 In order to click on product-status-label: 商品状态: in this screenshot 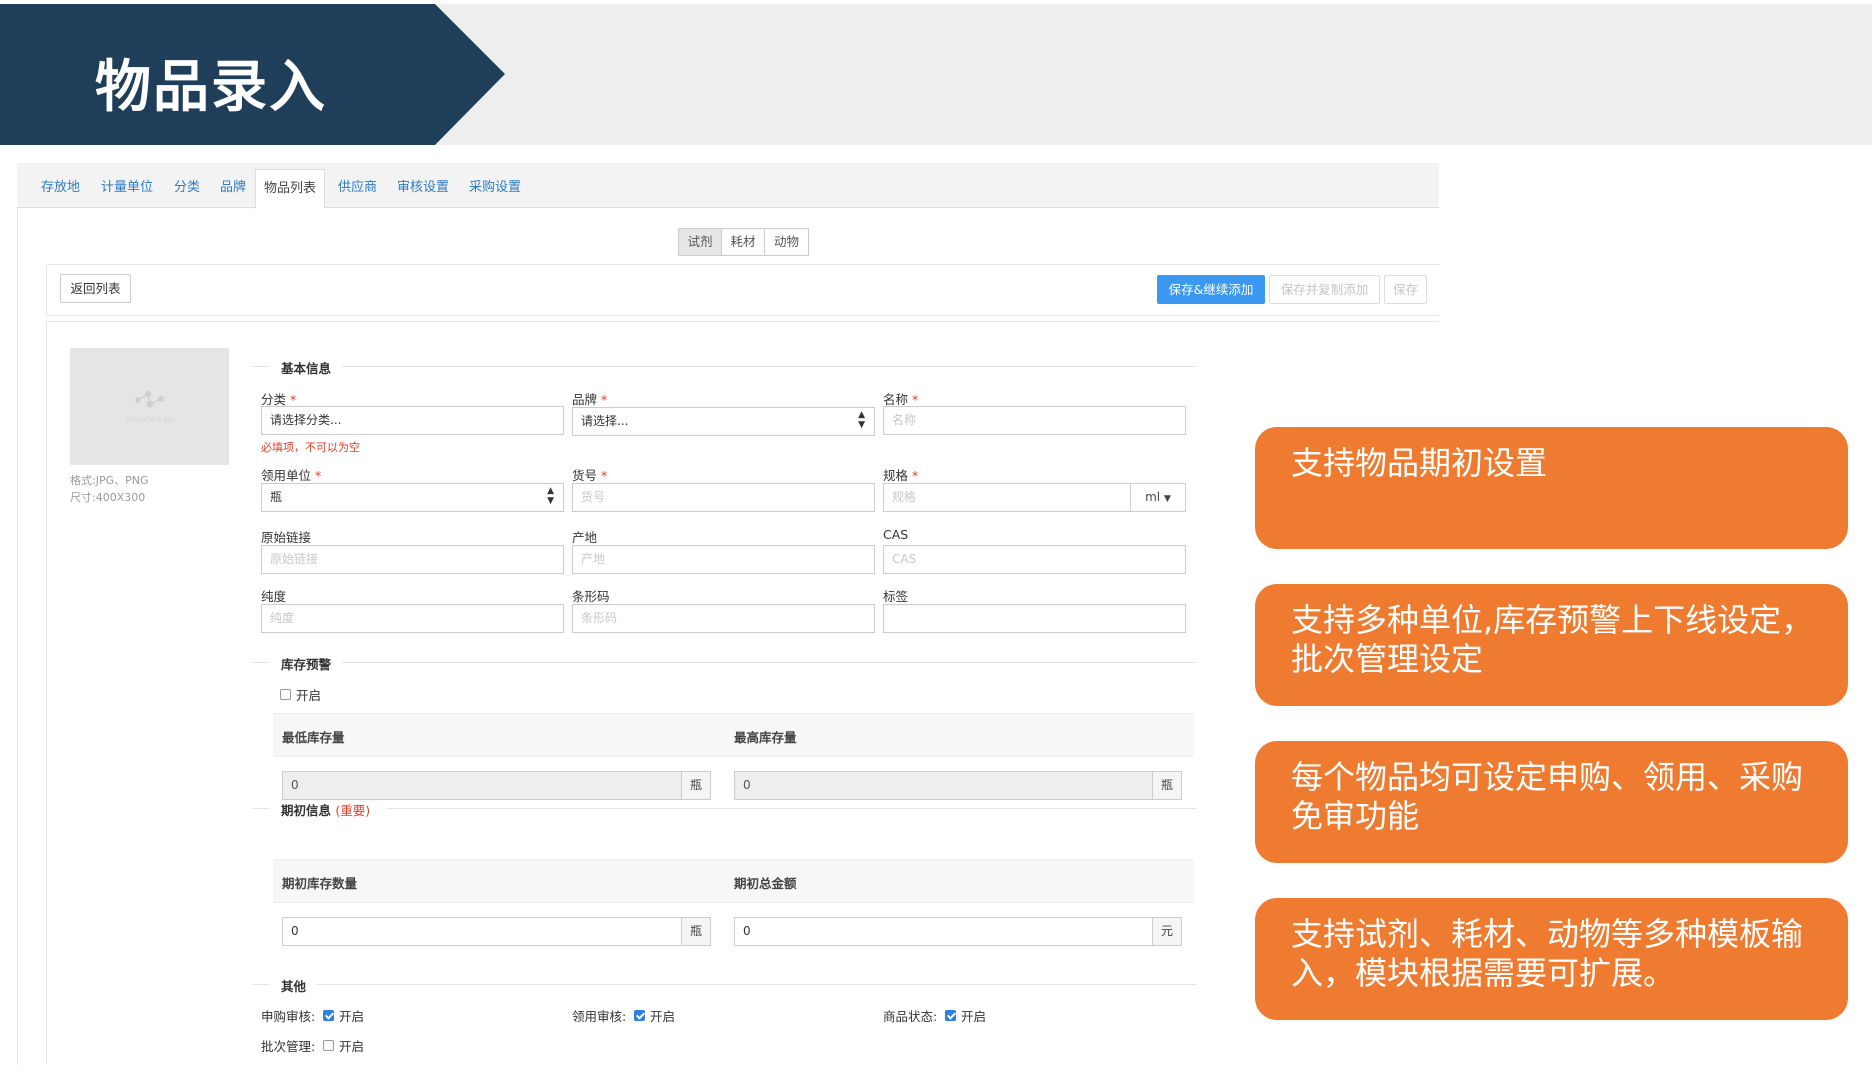, I will do `click(910, 1016)`.